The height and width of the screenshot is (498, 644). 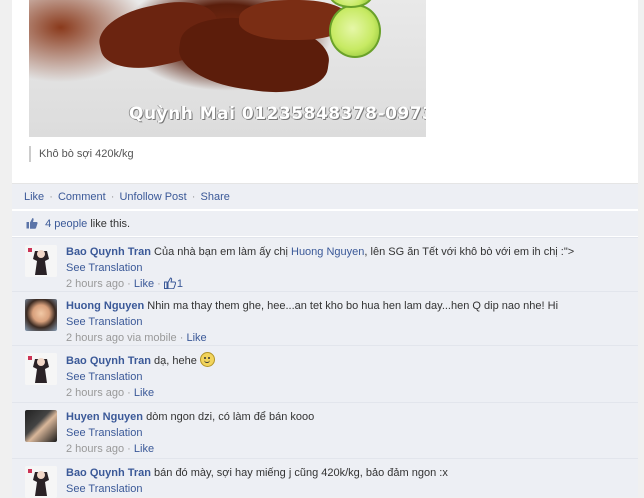 What do you see at coordinates (104, 417) in the screenshot?
I see `comment-author: Huyen Nguyen` at bounding box center [104, 417].